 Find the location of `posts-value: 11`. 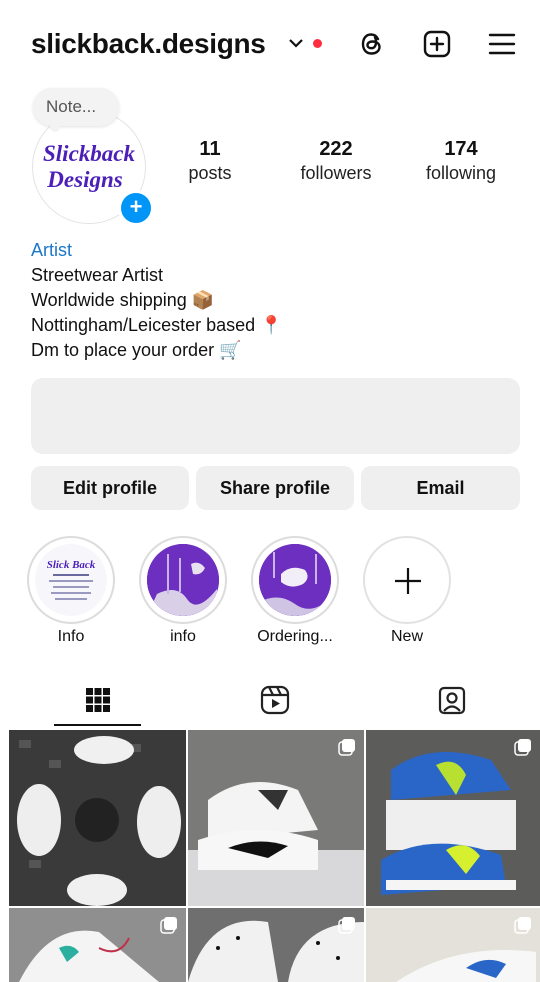

posts-value: 11 is located at coordinates (210, 149).